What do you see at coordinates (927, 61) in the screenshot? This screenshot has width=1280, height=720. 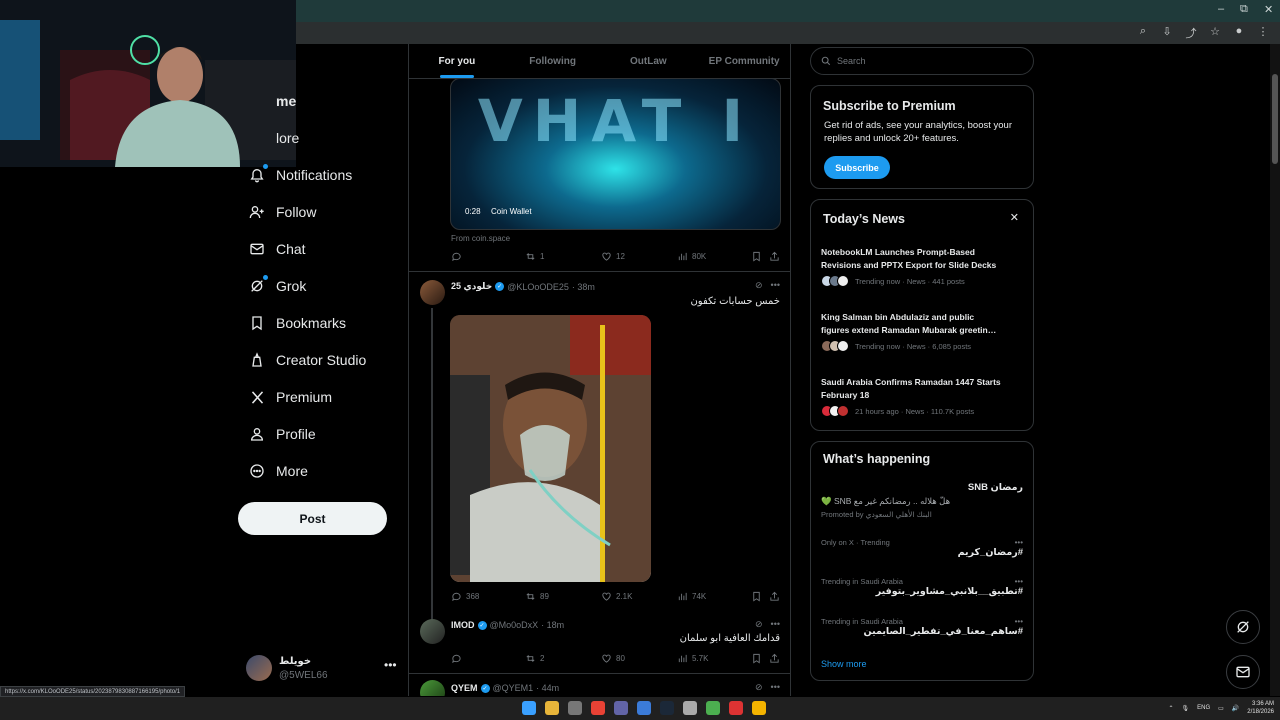 I see `search-input` at bounding box center [927, 61].